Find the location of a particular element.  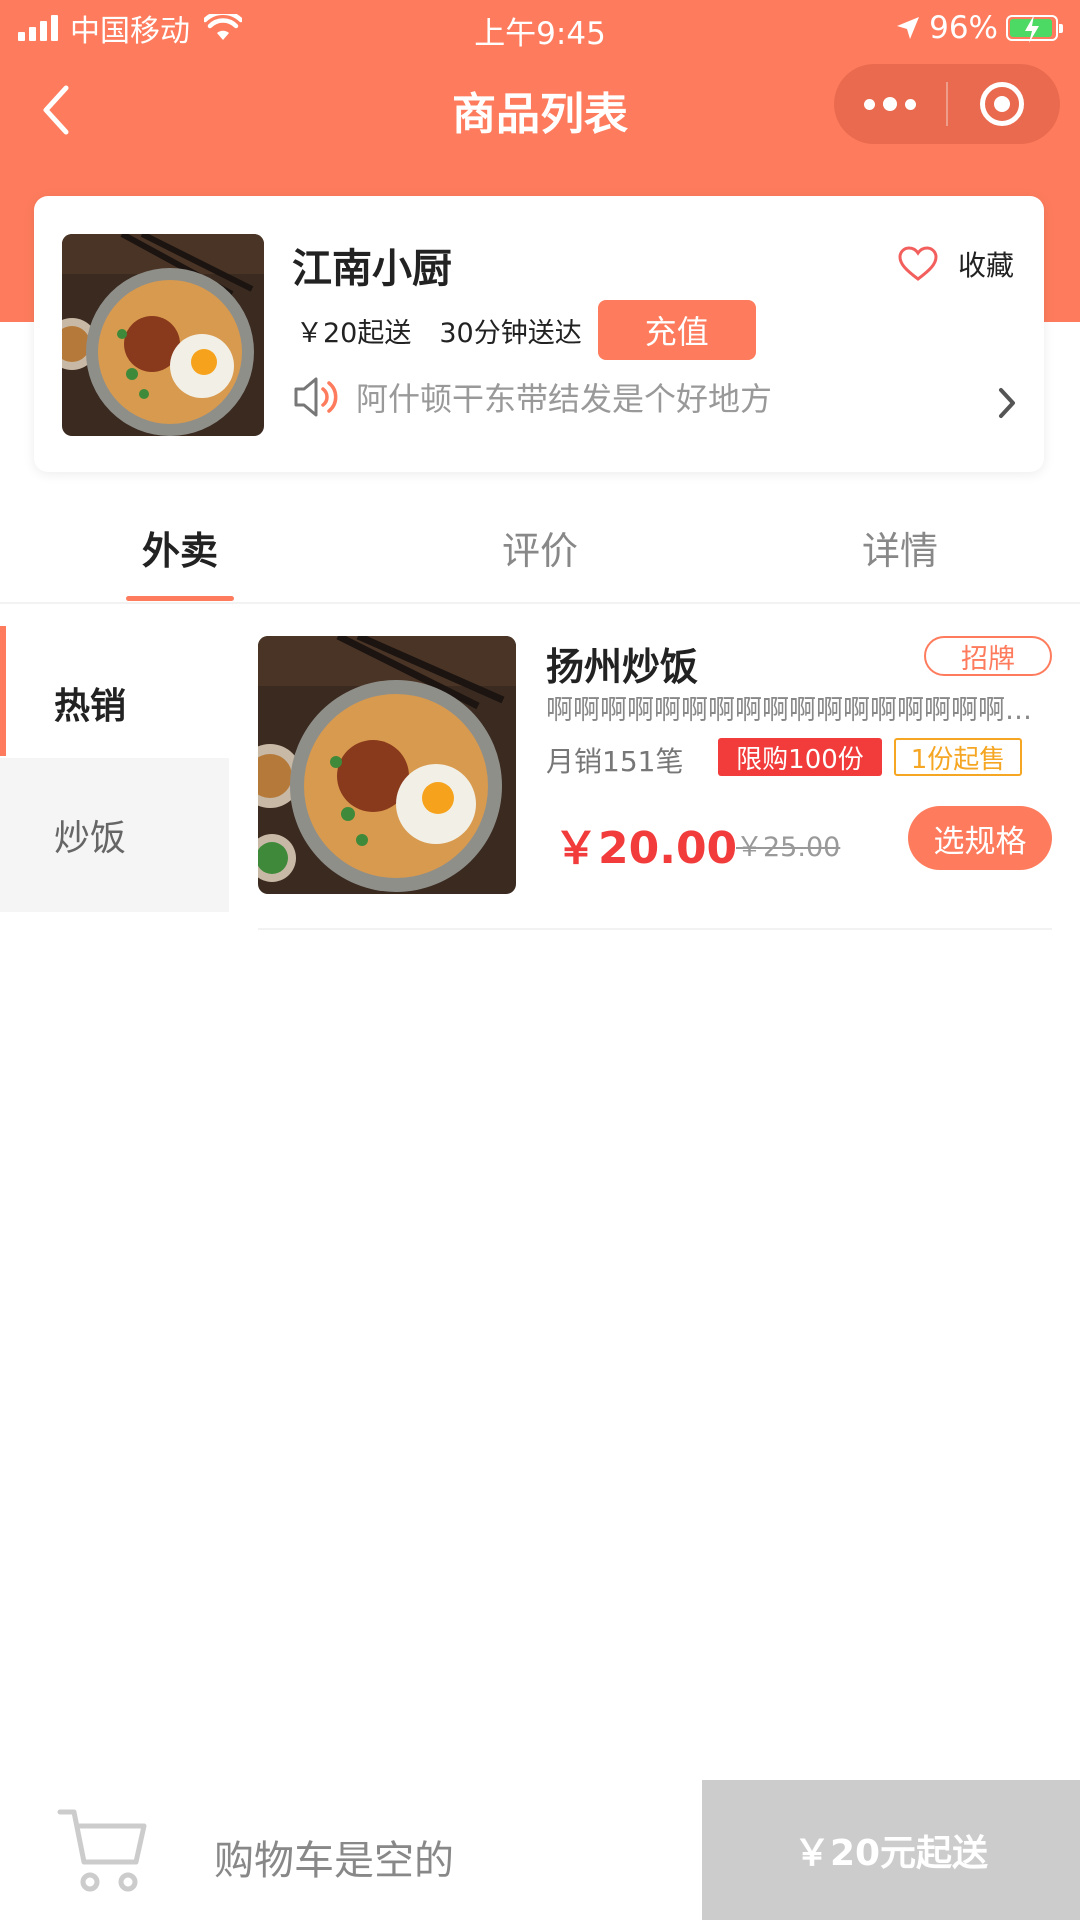

chevron-right-icon is located at coordinates (1007, 403).